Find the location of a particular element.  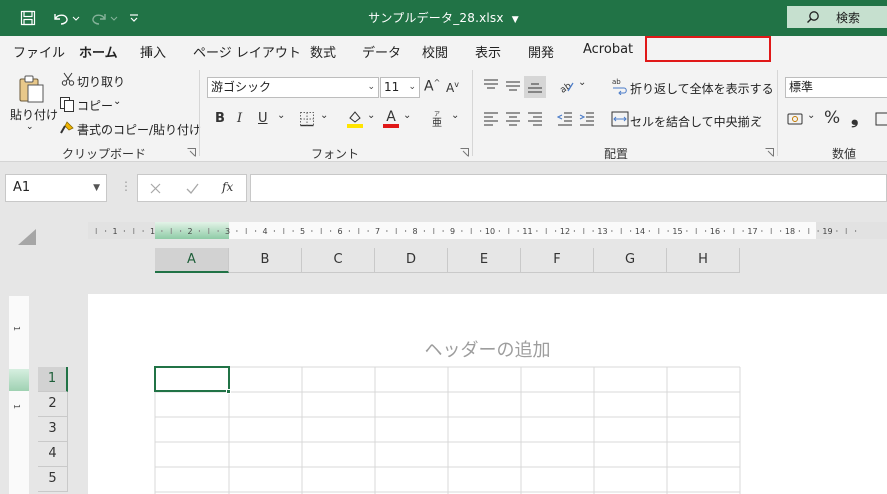

accounting-format-dropdown-icon: ⌄ is located at coordinates (811, 115).